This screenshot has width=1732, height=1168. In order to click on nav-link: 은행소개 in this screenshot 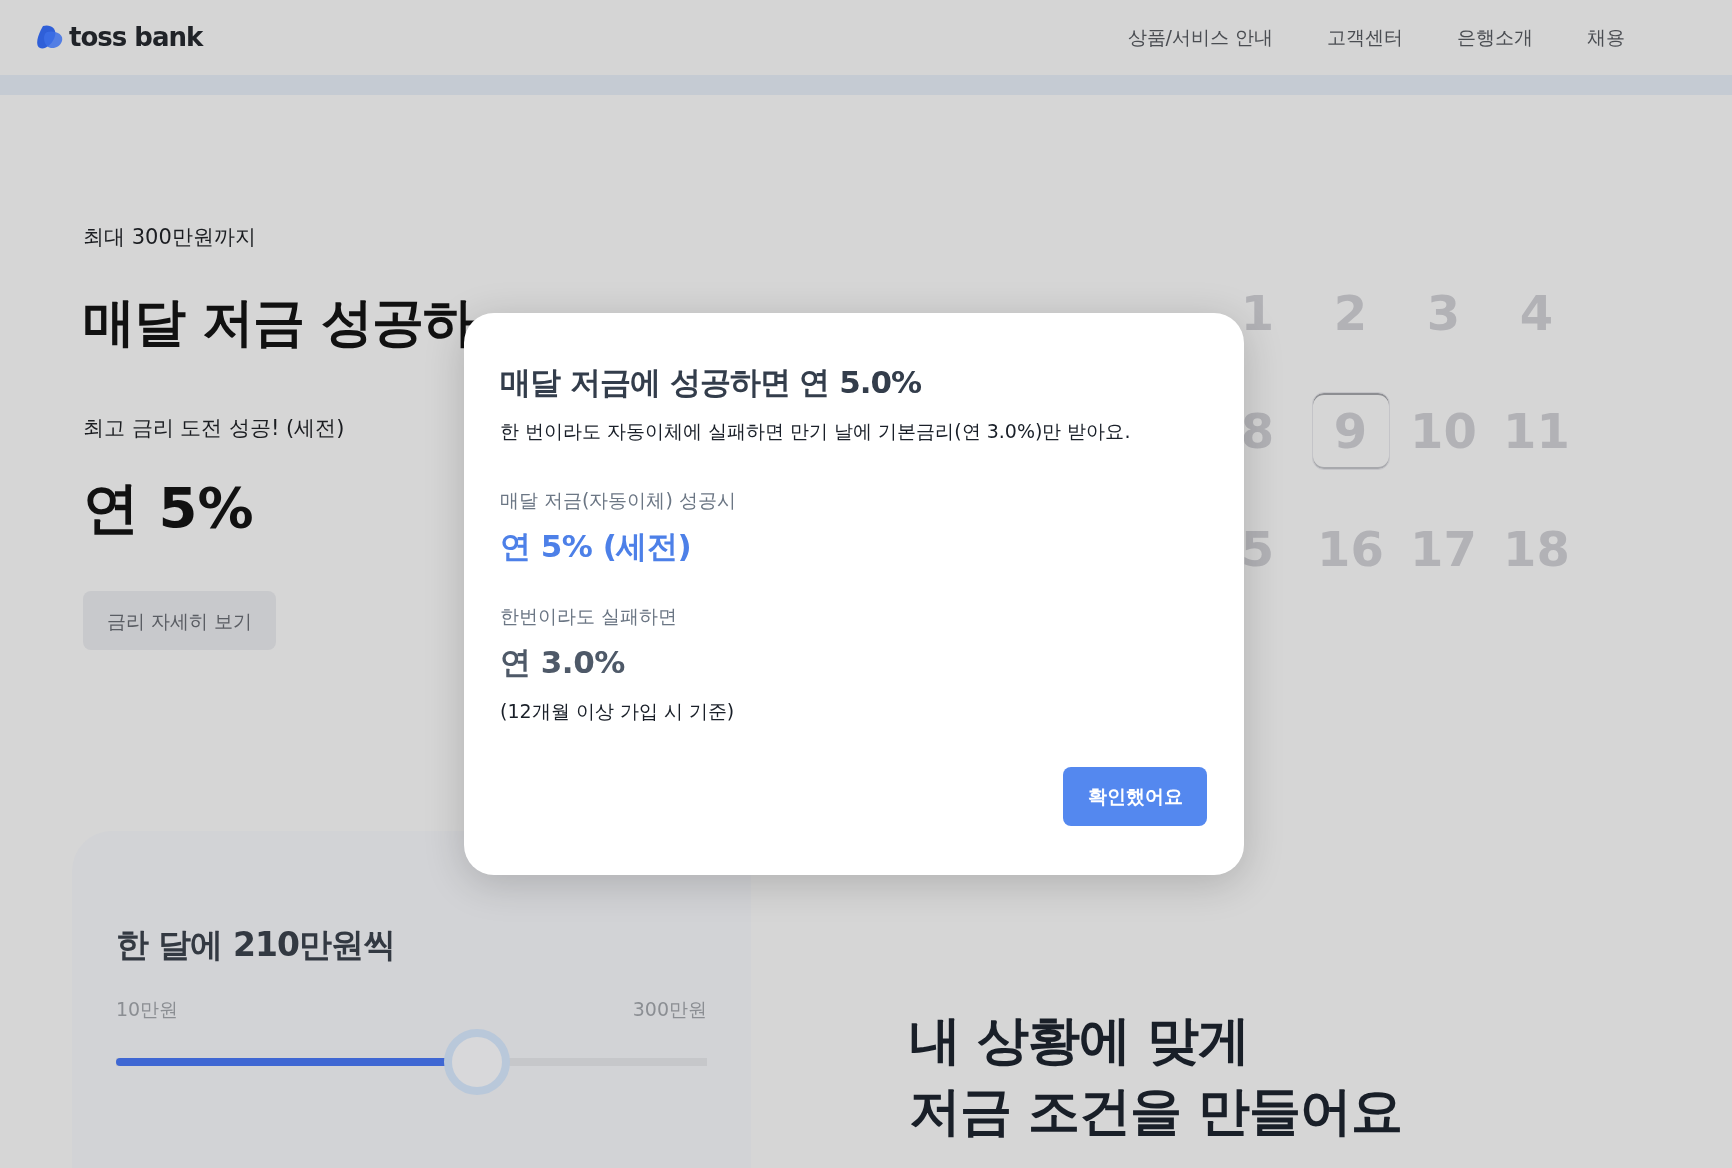, I will do `click(1495, 37)`.